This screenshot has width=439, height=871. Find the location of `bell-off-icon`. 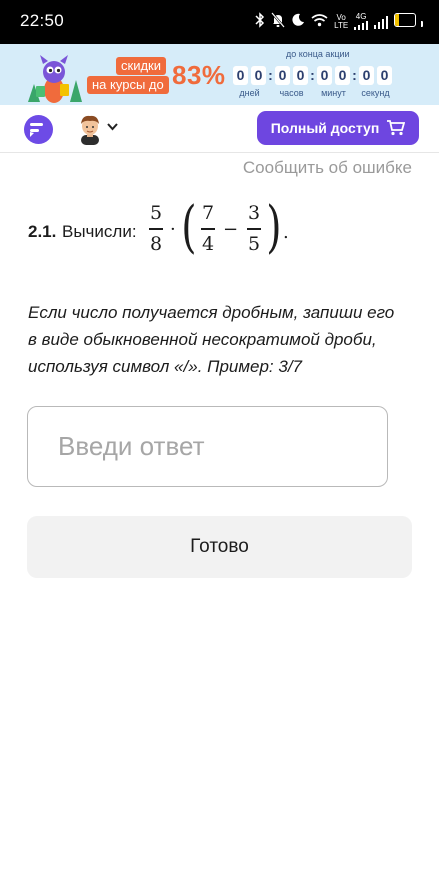

bell-off-icon is located at coordinates (278, 21).